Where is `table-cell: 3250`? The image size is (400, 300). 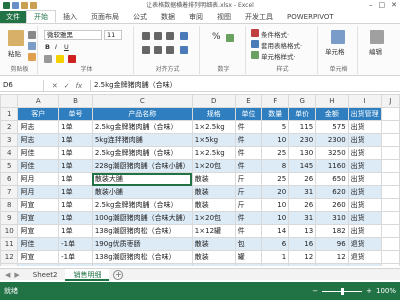
table-cell: 3250 is located at coordinates (332, 153).